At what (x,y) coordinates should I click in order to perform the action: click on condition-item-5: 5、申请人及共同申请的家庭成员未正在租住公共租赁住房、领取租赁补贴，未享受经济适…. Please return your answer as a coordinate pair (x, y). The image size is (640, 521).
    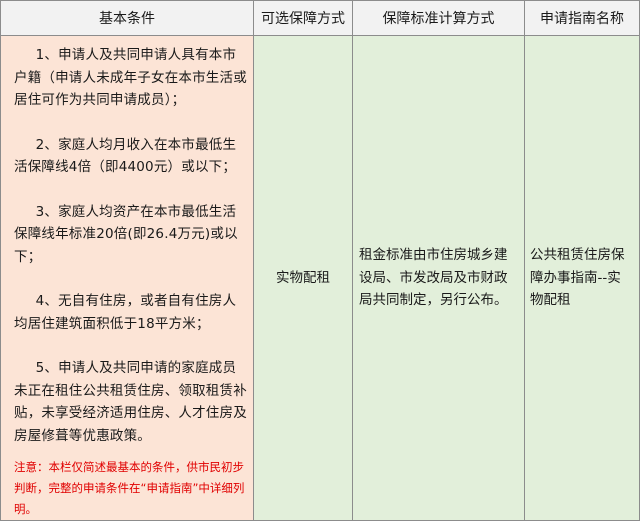
    Looking at the image, I should click on (130, 402).